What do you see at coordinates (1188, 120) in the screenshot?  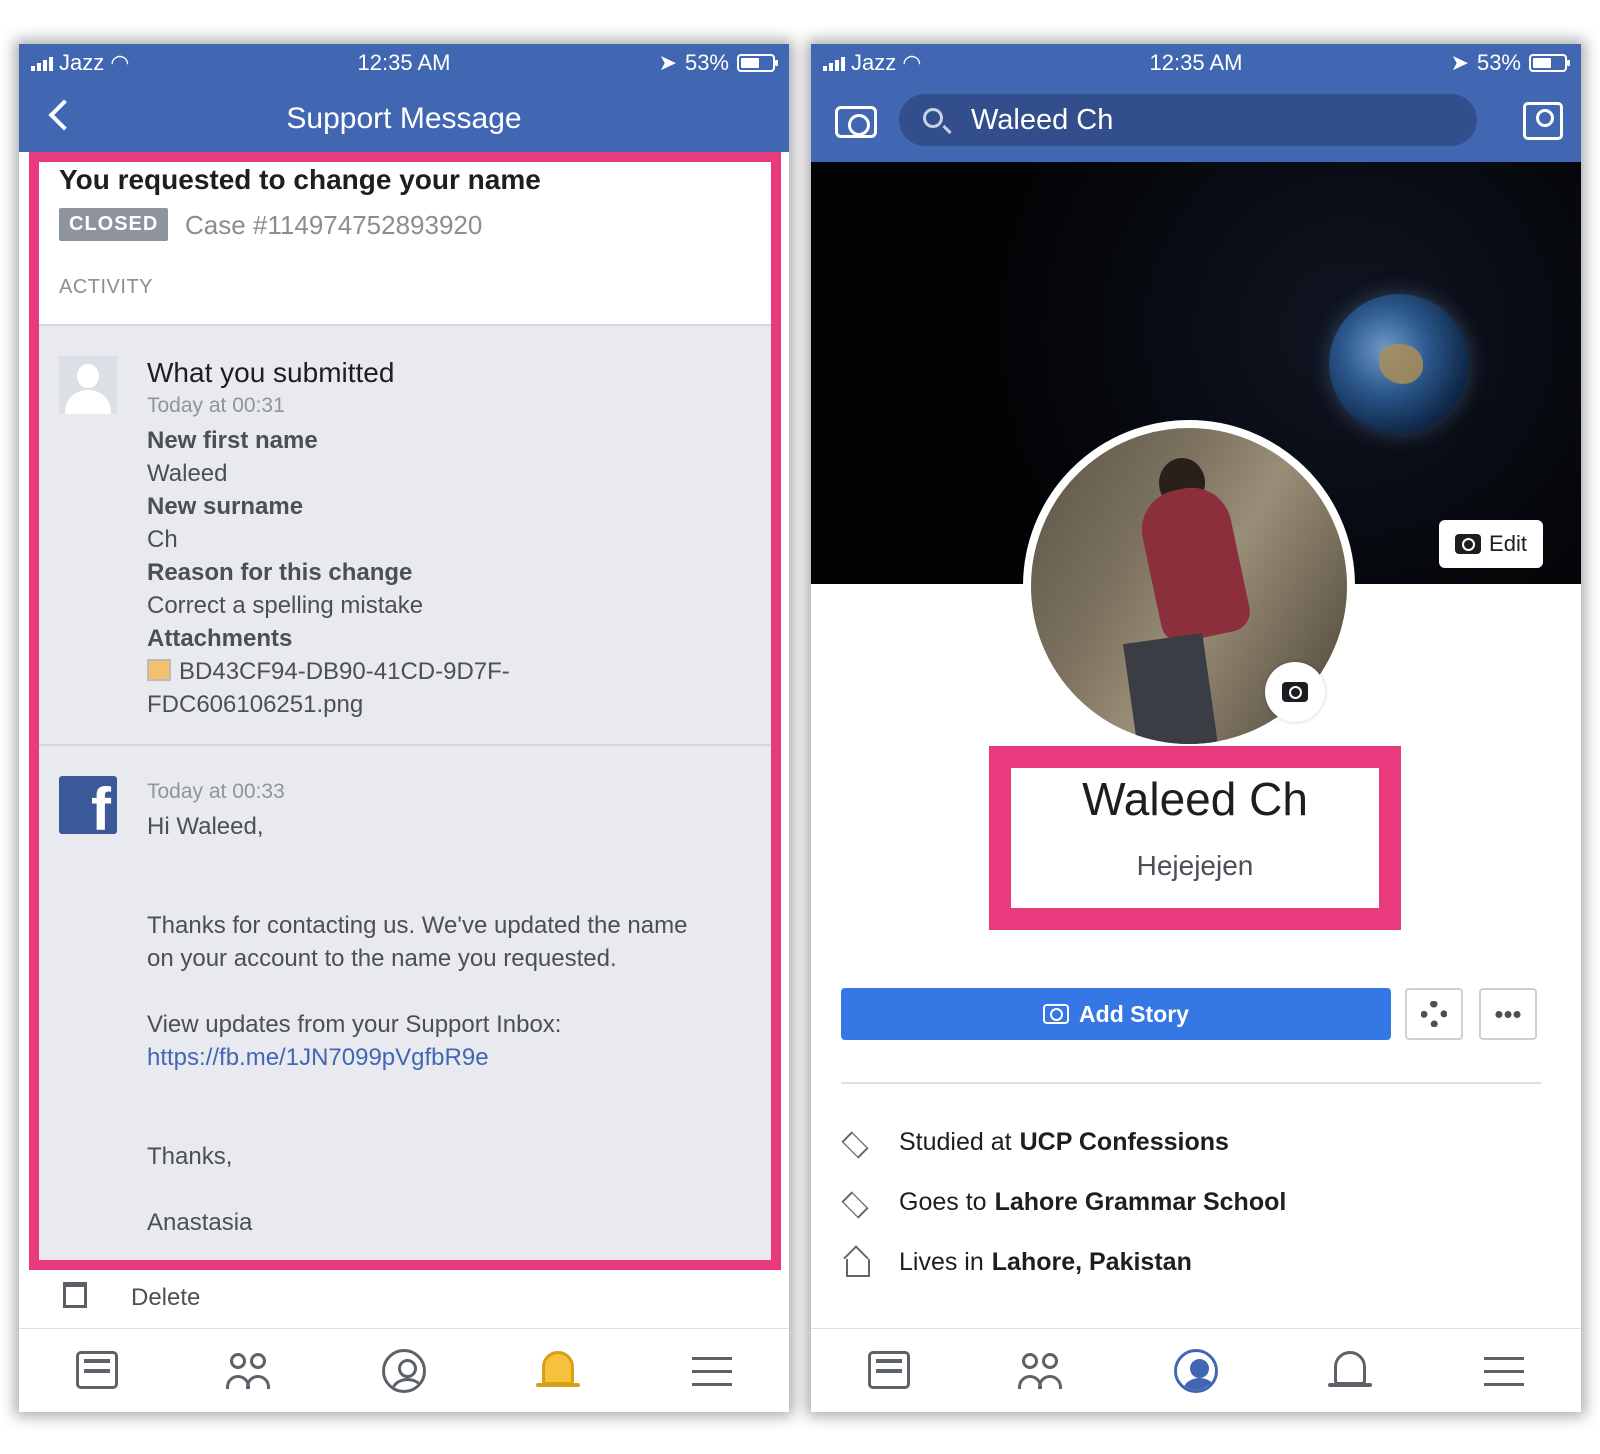 I see `search-input: Waleed Ch` at bounding box center [1188, 120].